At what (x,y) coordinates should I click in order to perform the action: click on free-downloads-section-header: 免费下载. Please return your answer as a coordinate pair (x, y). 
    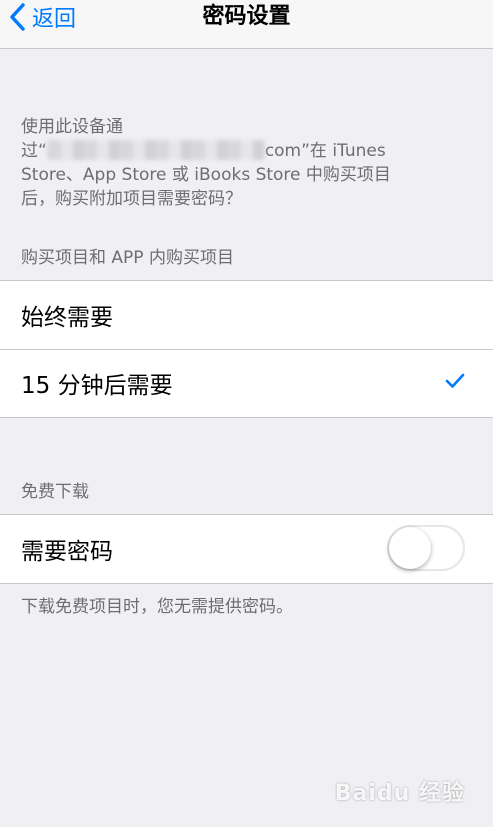
    Looking at the image, I should click on (55, 492).